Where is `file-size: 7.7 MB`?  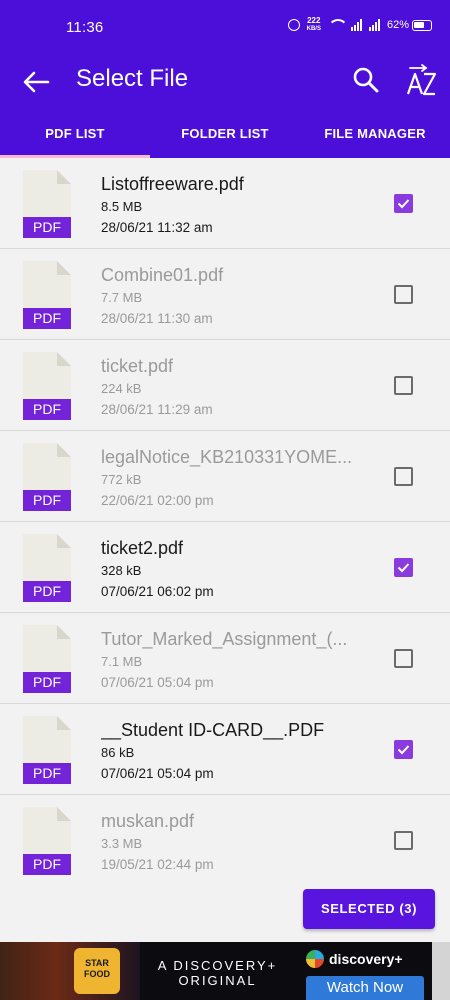 file-size: 7.7 MB is located at coordinates (122, 297).